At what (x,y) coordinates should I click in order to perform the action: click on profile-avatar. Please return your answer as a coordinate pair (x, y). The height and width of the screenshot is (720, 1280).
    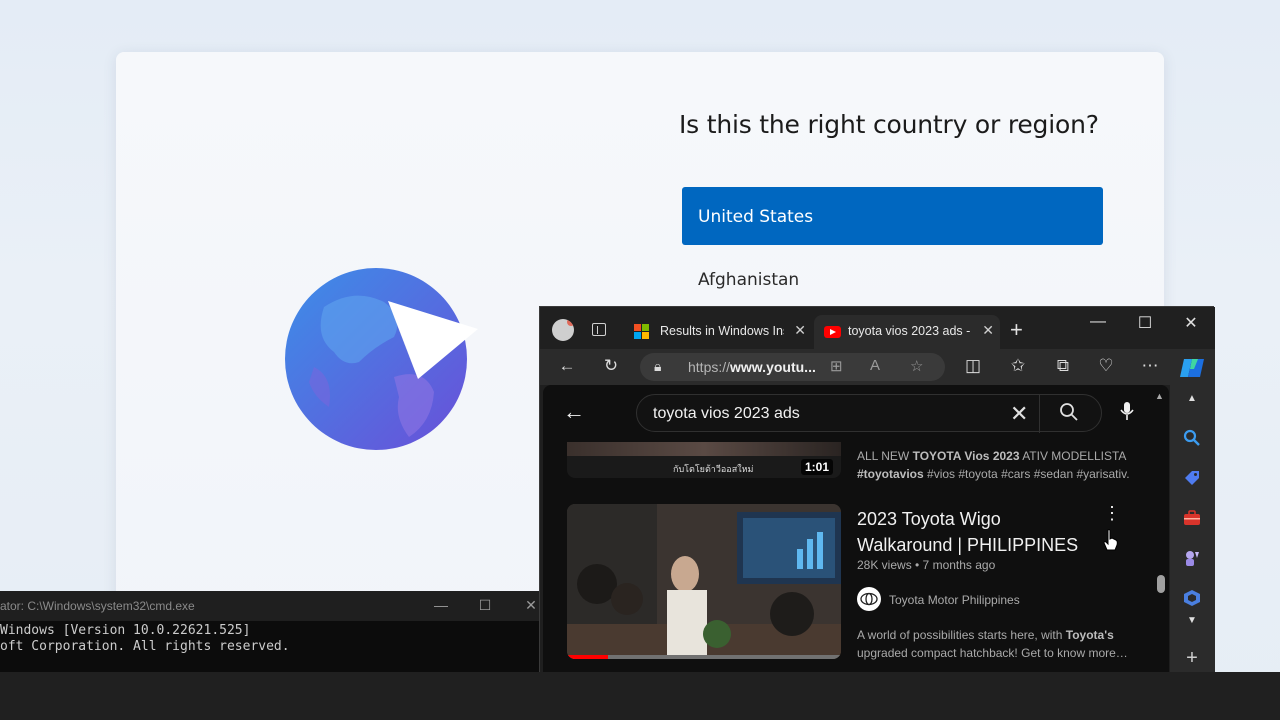
    Looking at the image, I should click on (563, 330).